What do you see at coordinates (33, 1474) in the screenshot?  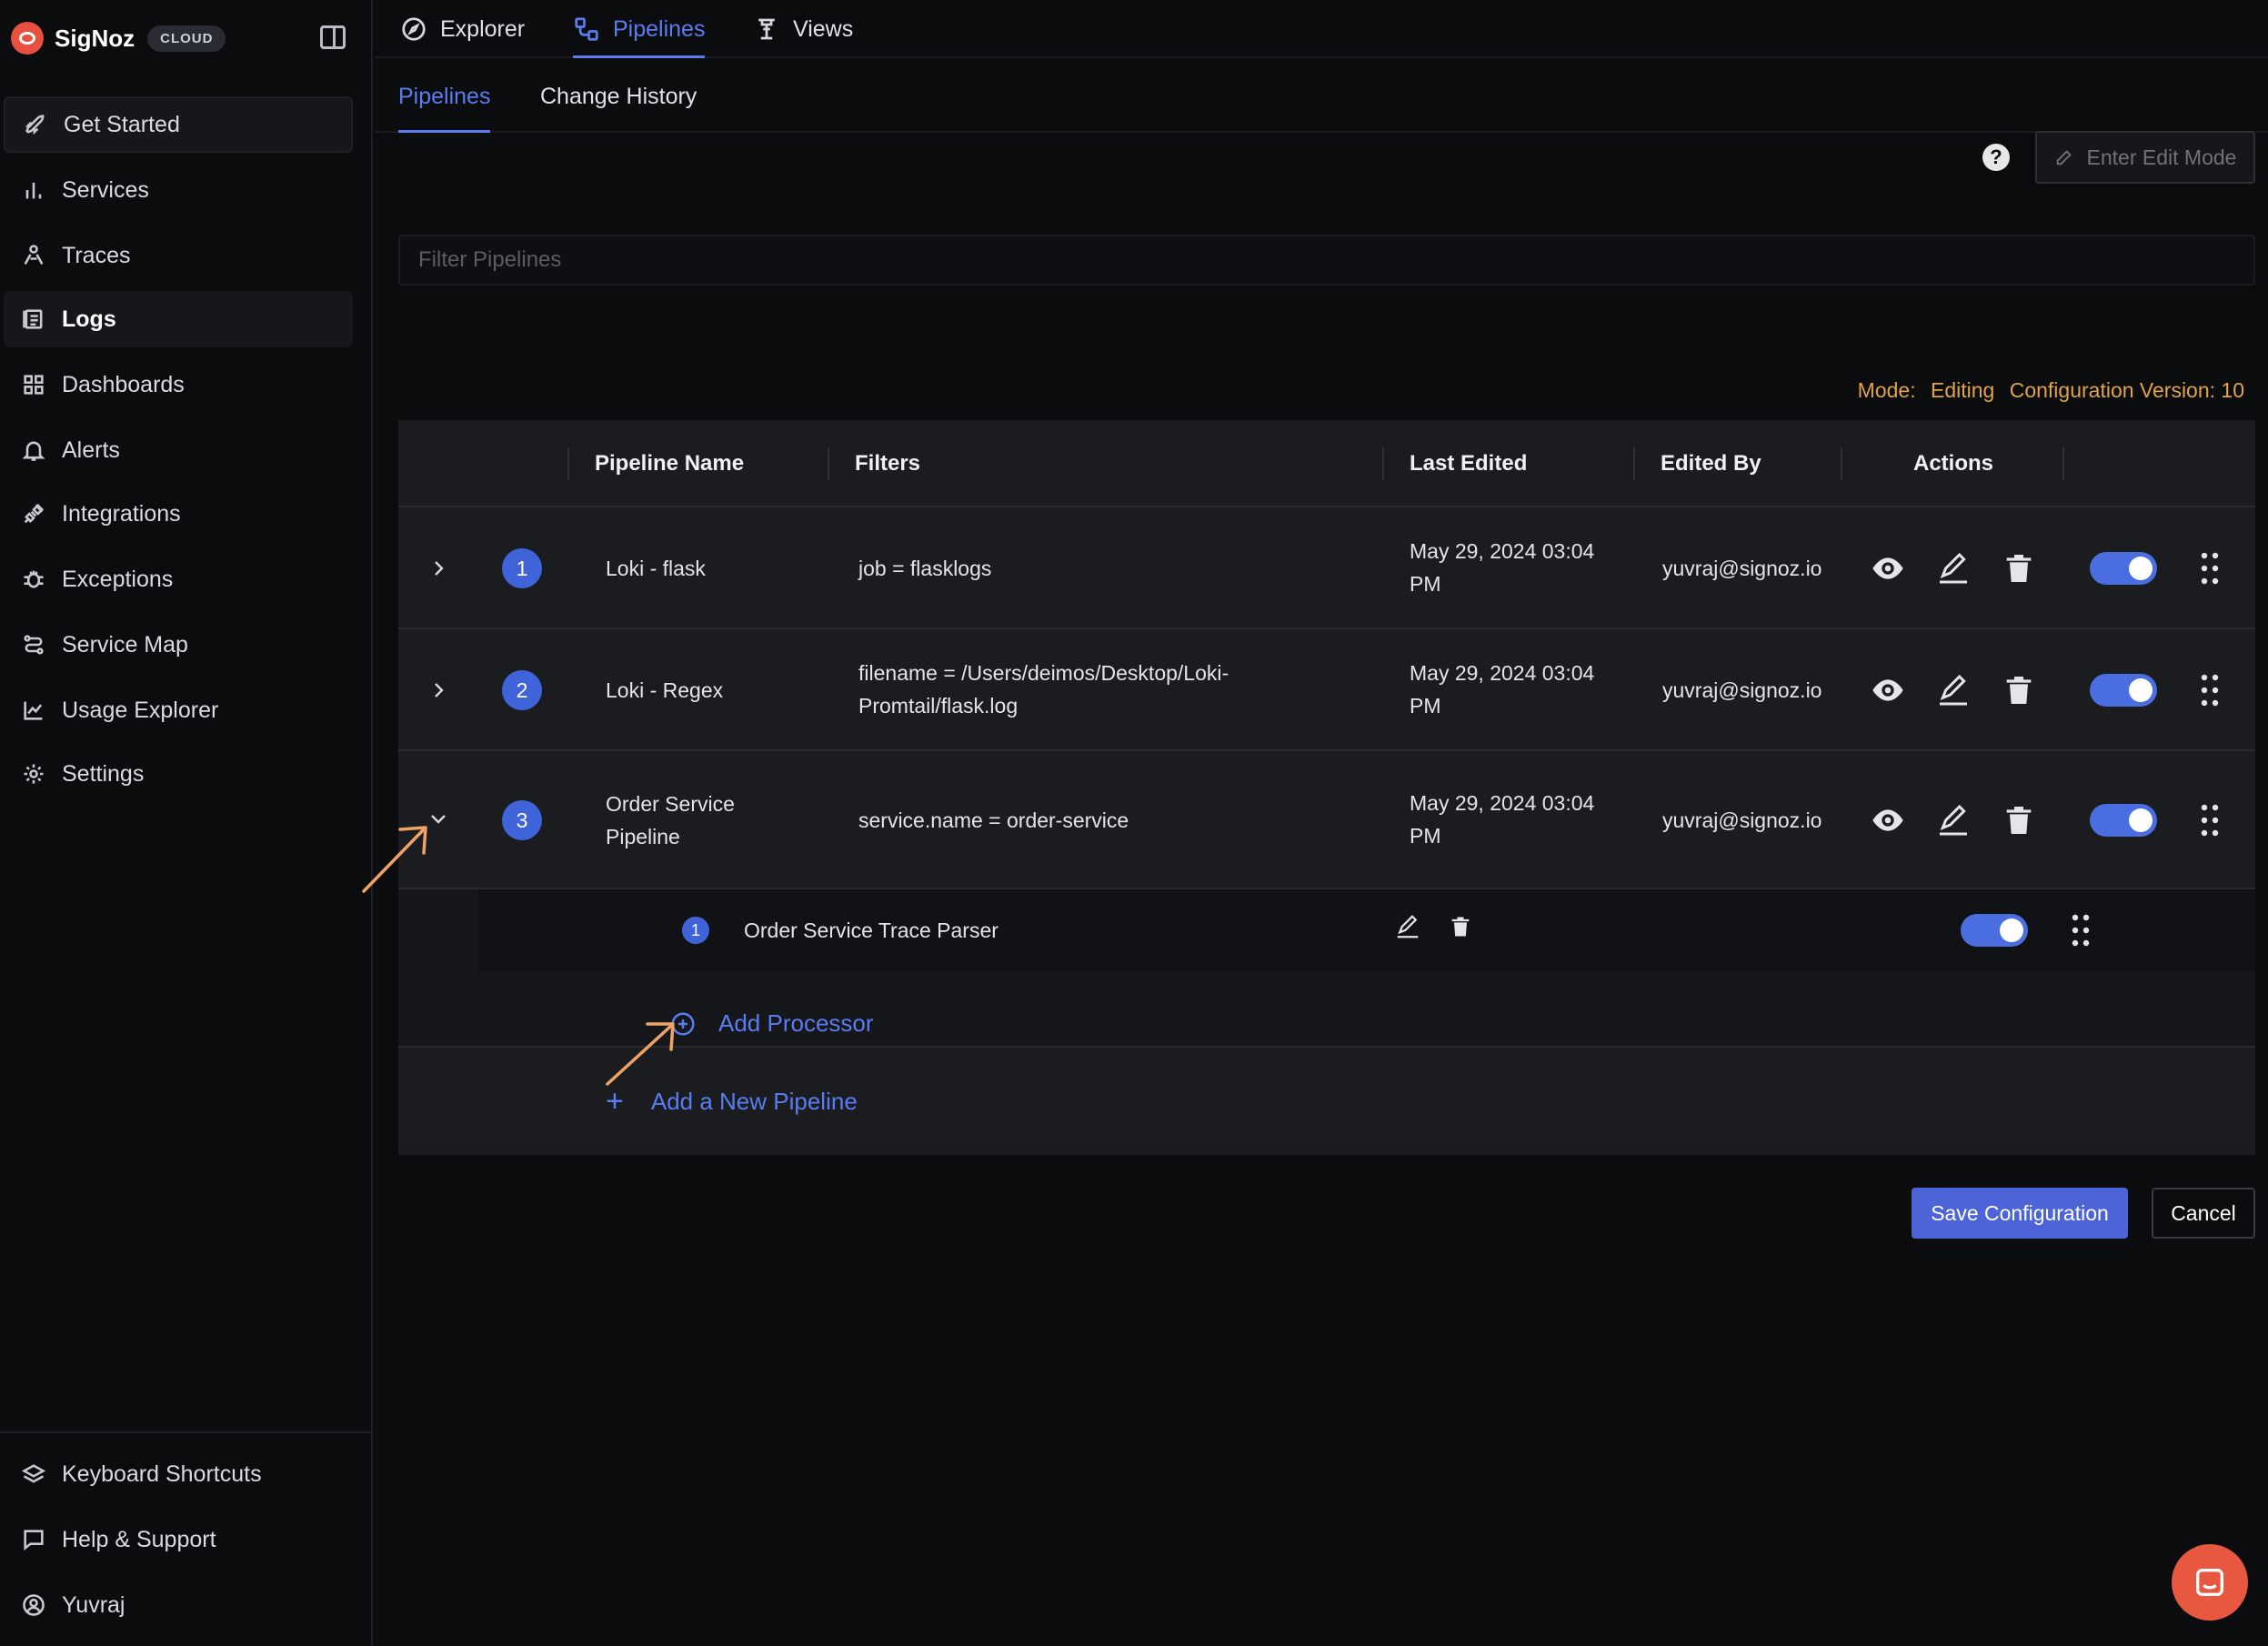 I see `layers-icon` at bounding box center [33, 1474].